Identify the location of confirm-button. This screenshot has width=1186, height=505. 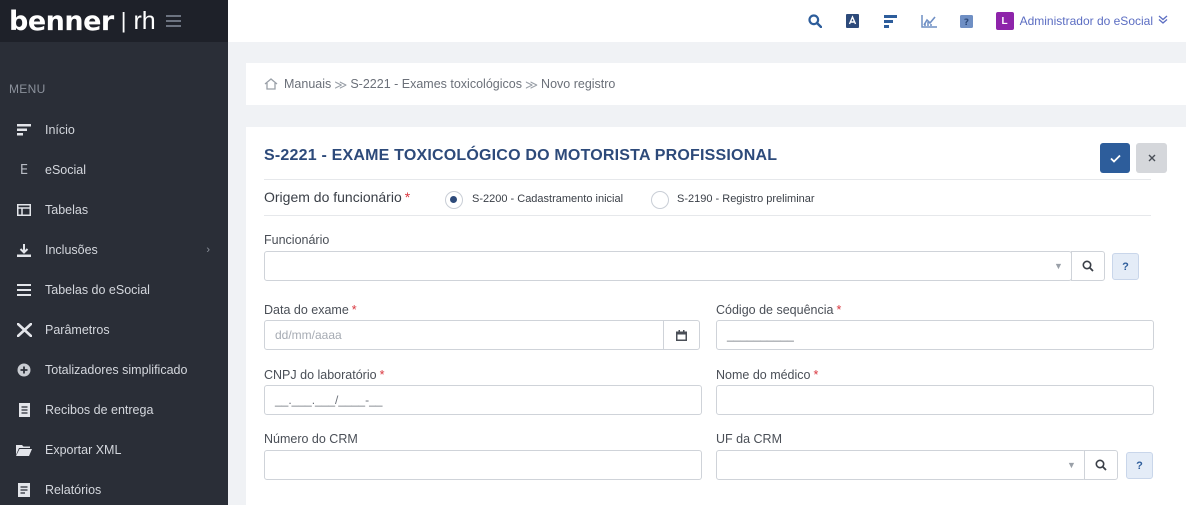
(1115, 158).